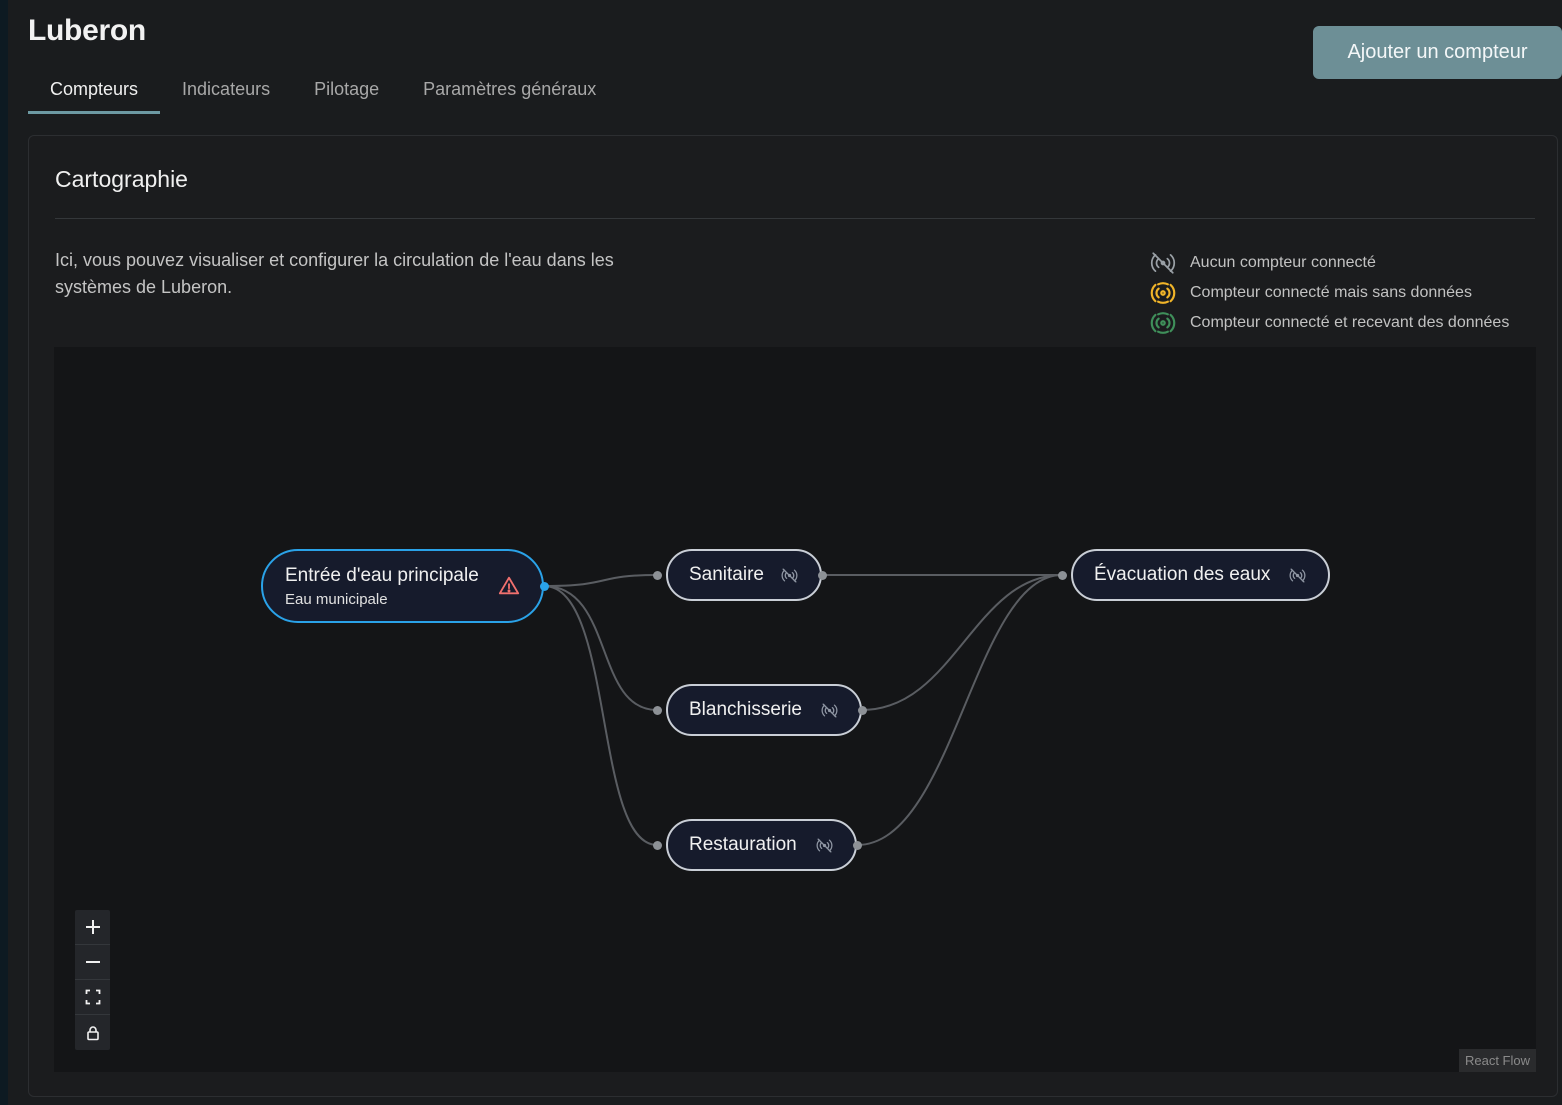 Image resolution: width=1562 pixels, height=1105 pixels. Describe the element at coordinates (1182, 574) in the screenshot. I see `node-label: Évacuation des eaux` at that location.